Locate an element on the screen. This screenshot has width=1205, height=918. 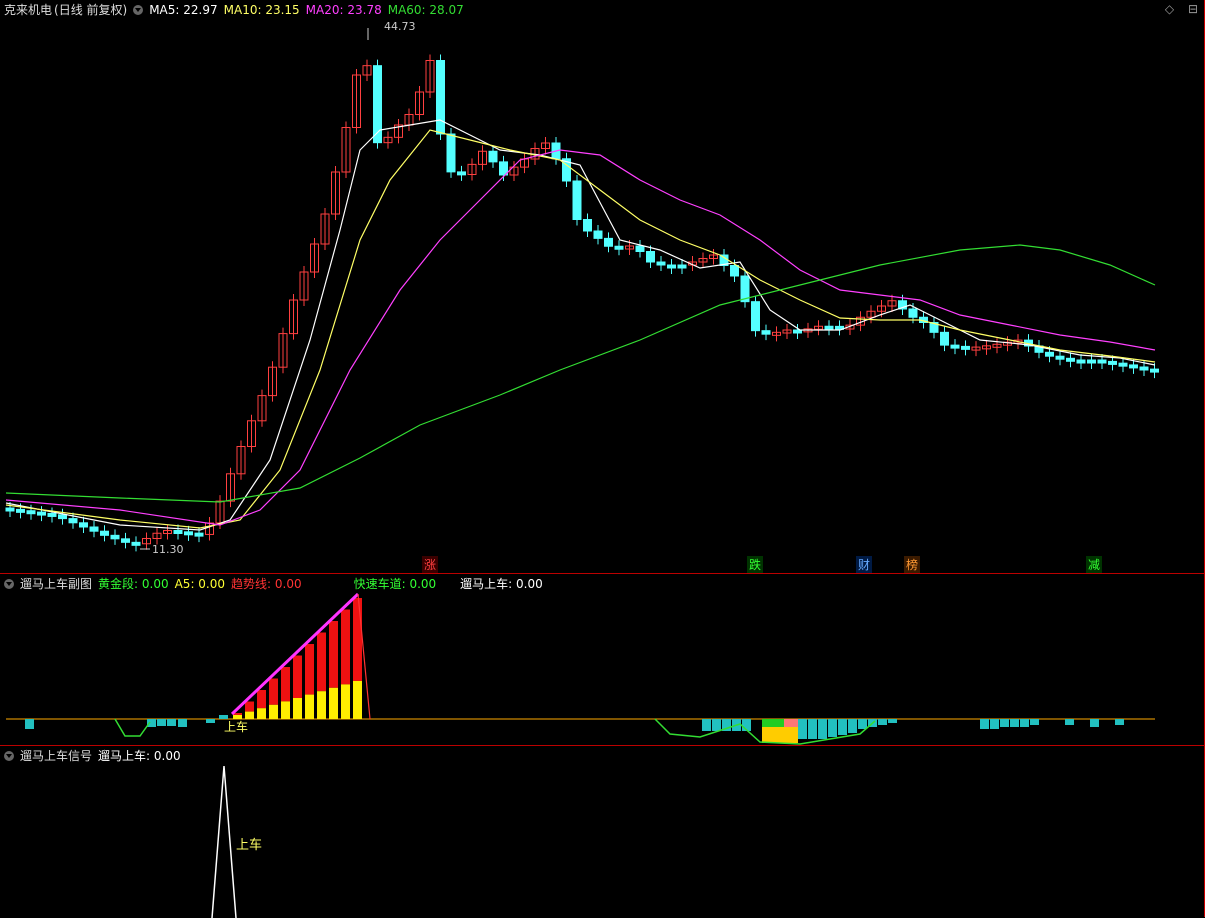
event-tag: 减 is located at coordinates (1094, 564).